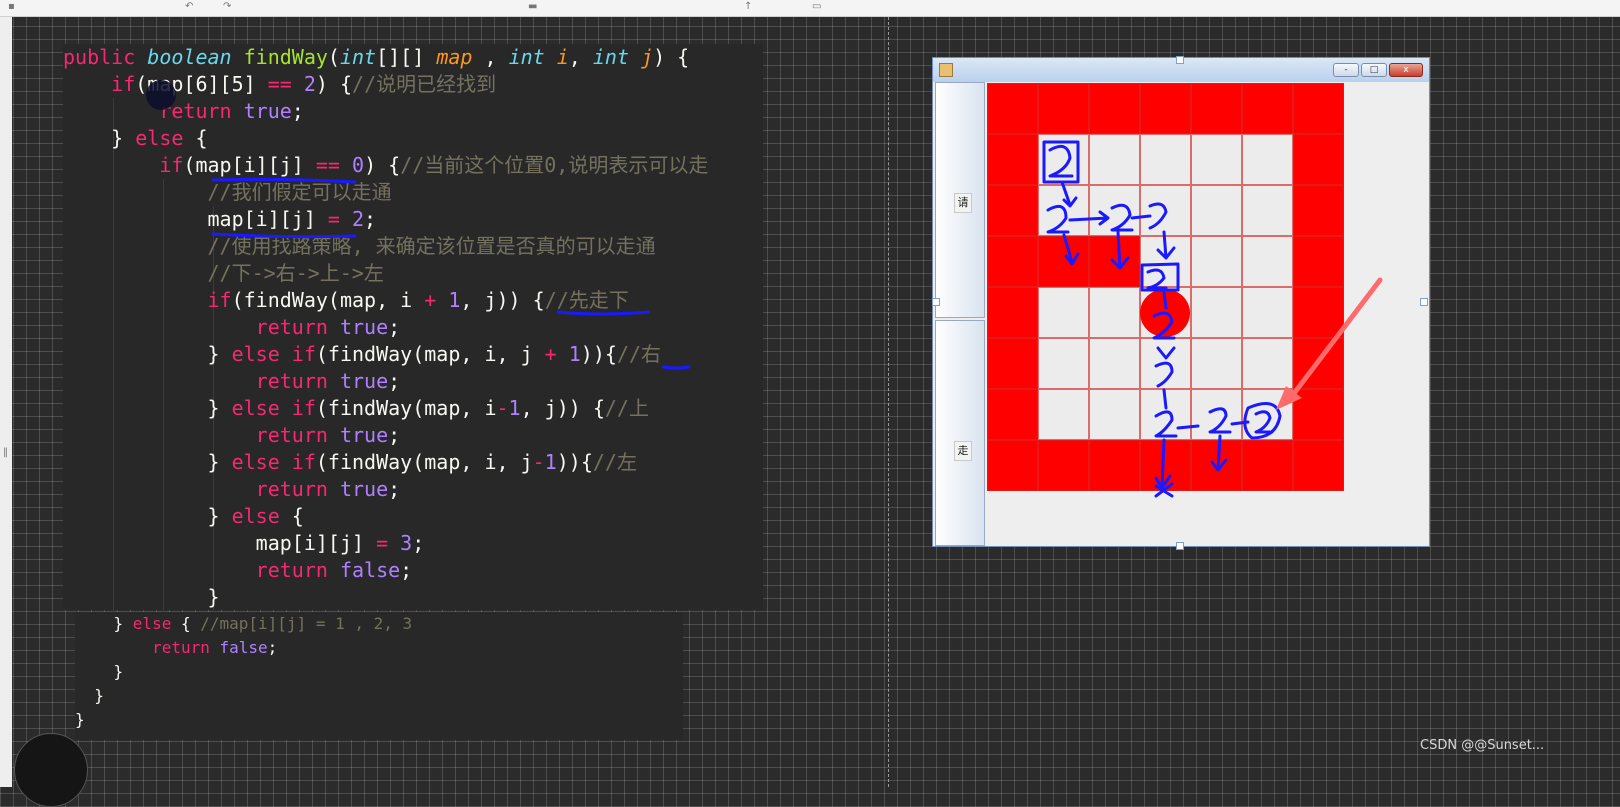 This screenshot has height=807, width=1620. Describe the element at coordinates (550, 354) in the screenshot. I see `code-token: +` at that location.